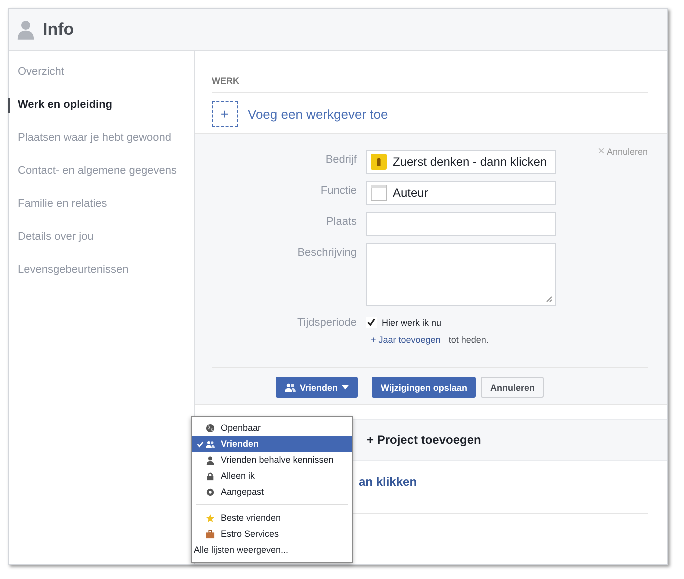 The height and width of the screenshot is (579, 684). I want to click on page-title: Info, so click(58, 30).